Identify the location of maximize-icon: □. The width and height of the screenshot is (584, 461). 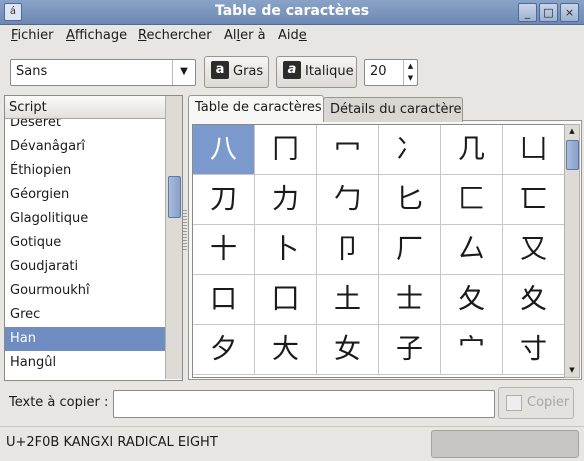
(548, 12).